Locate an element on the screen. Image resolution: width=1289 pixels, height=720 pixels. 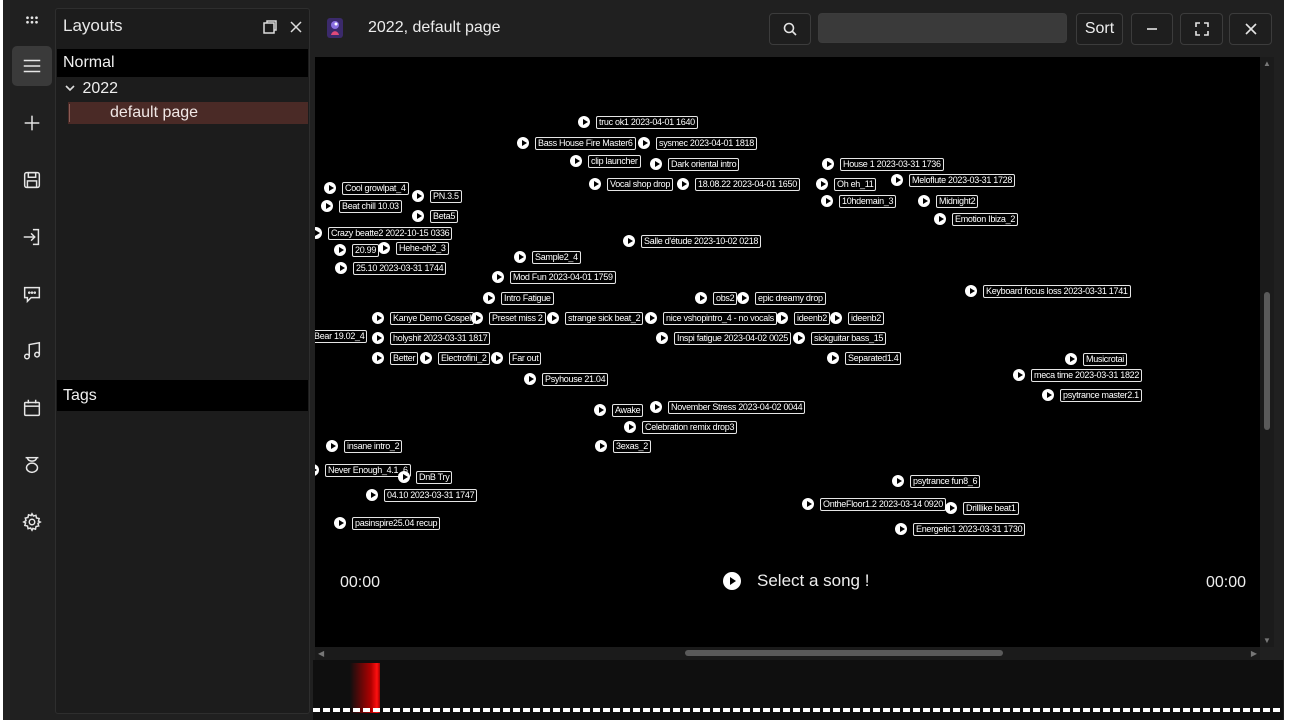
song-node: Far out is located at coordinates (516, 358).